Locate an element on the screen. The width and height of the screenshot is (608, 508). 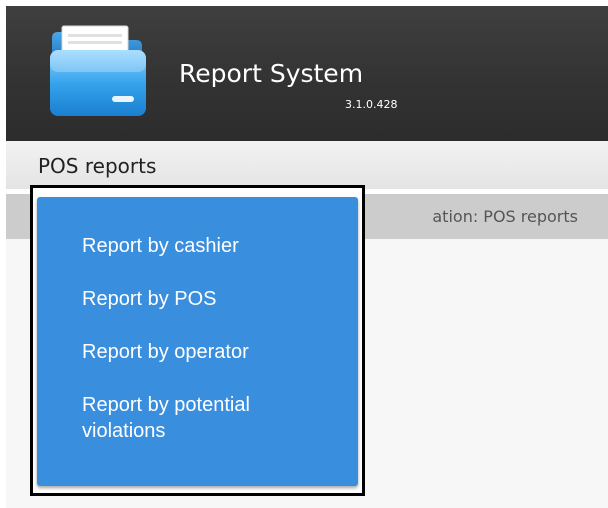
menu-item-report-by-pos: Report by POS is located at coordinates (149, 299).